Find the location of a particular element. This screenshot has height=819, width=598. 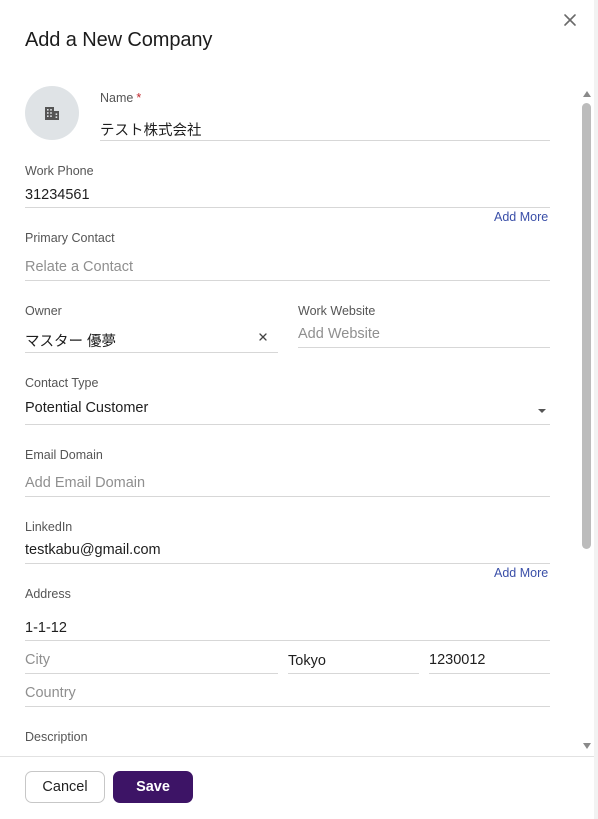

scroll-down-arrow-icon is located at coordinates (587, 746).